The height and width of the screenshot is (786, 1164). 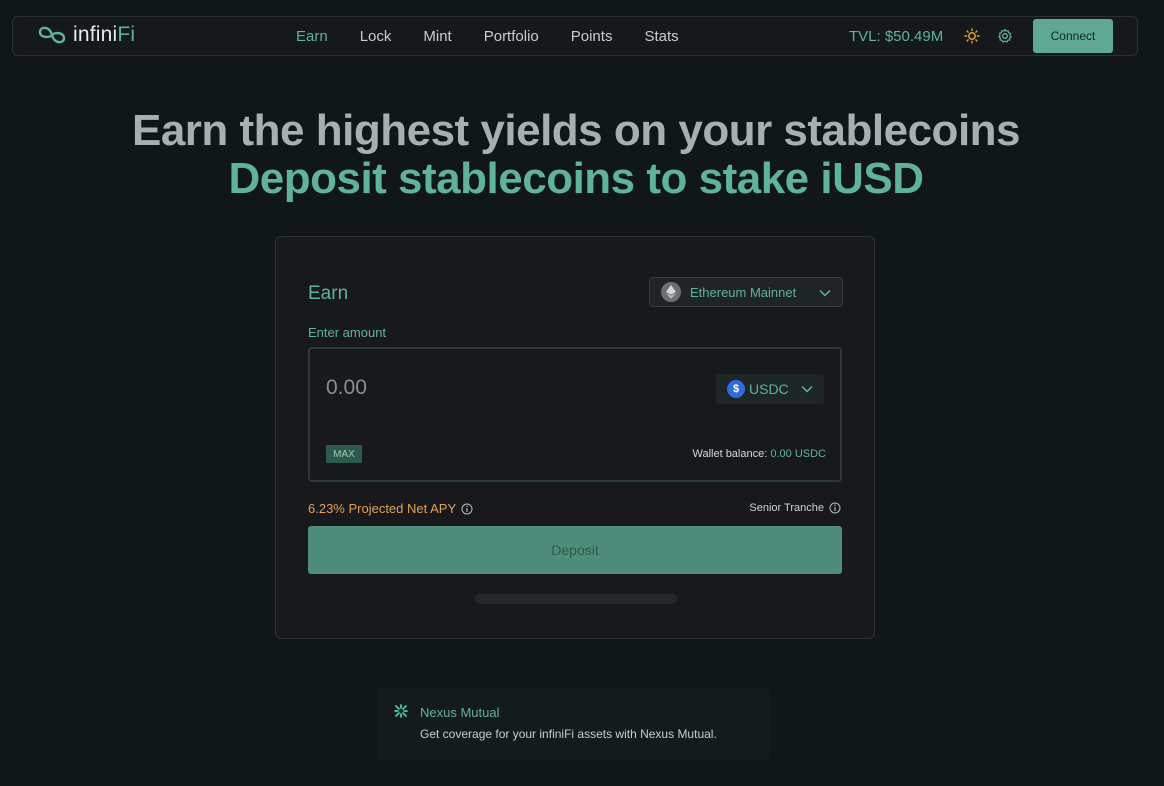 I want to click on apy-text: 6.23% Projected Net APY, so click(x=382, y=508).